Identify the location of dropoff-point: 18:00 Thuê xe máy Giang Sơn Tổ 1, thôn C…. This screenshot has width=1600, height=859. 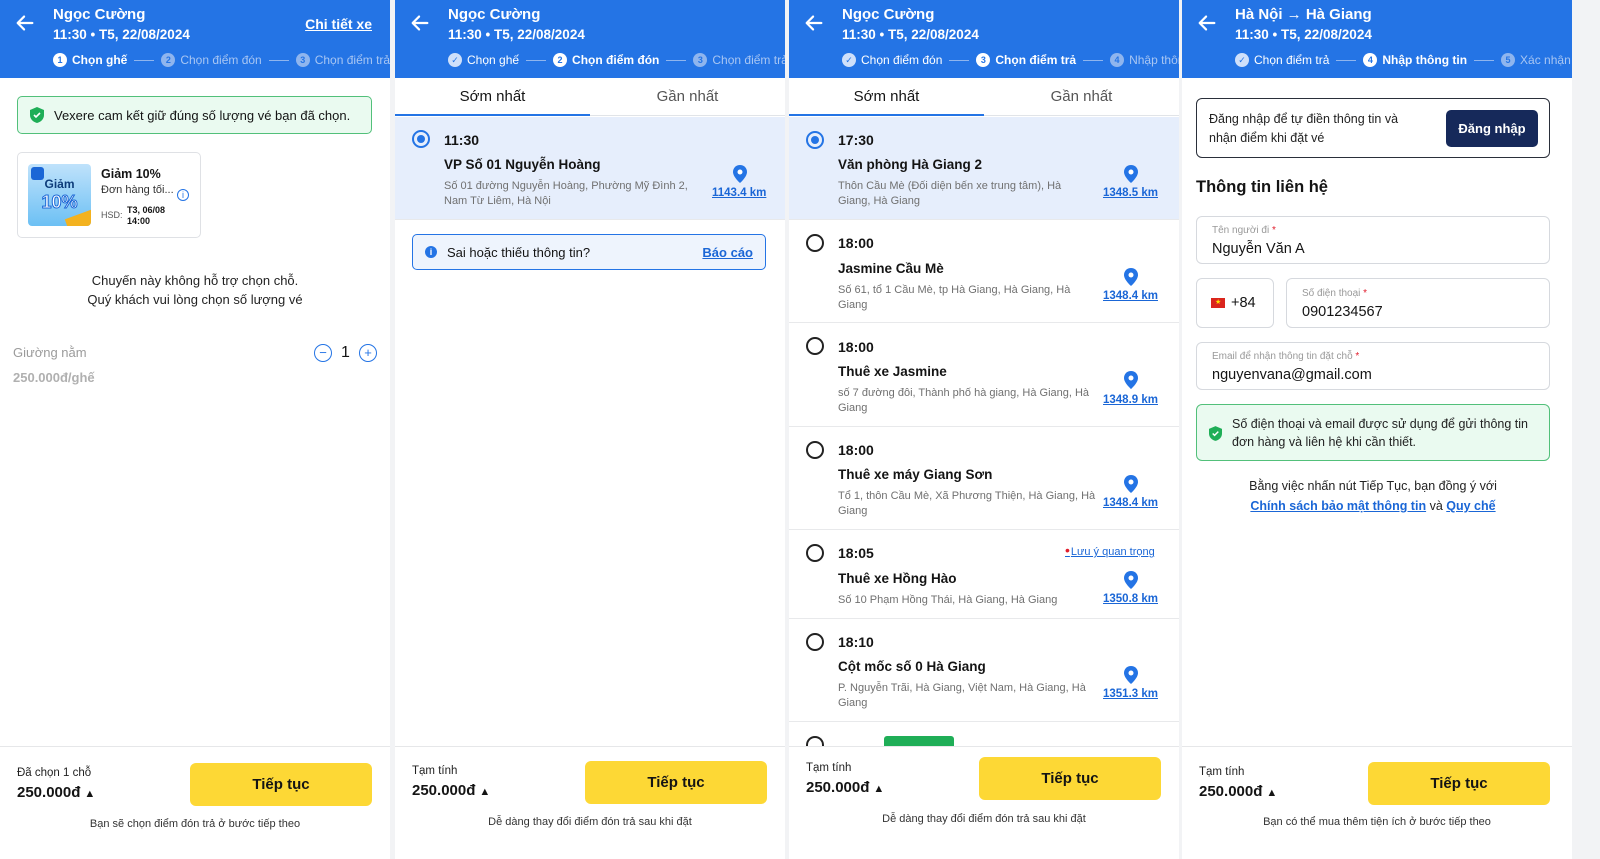
(984, 478).